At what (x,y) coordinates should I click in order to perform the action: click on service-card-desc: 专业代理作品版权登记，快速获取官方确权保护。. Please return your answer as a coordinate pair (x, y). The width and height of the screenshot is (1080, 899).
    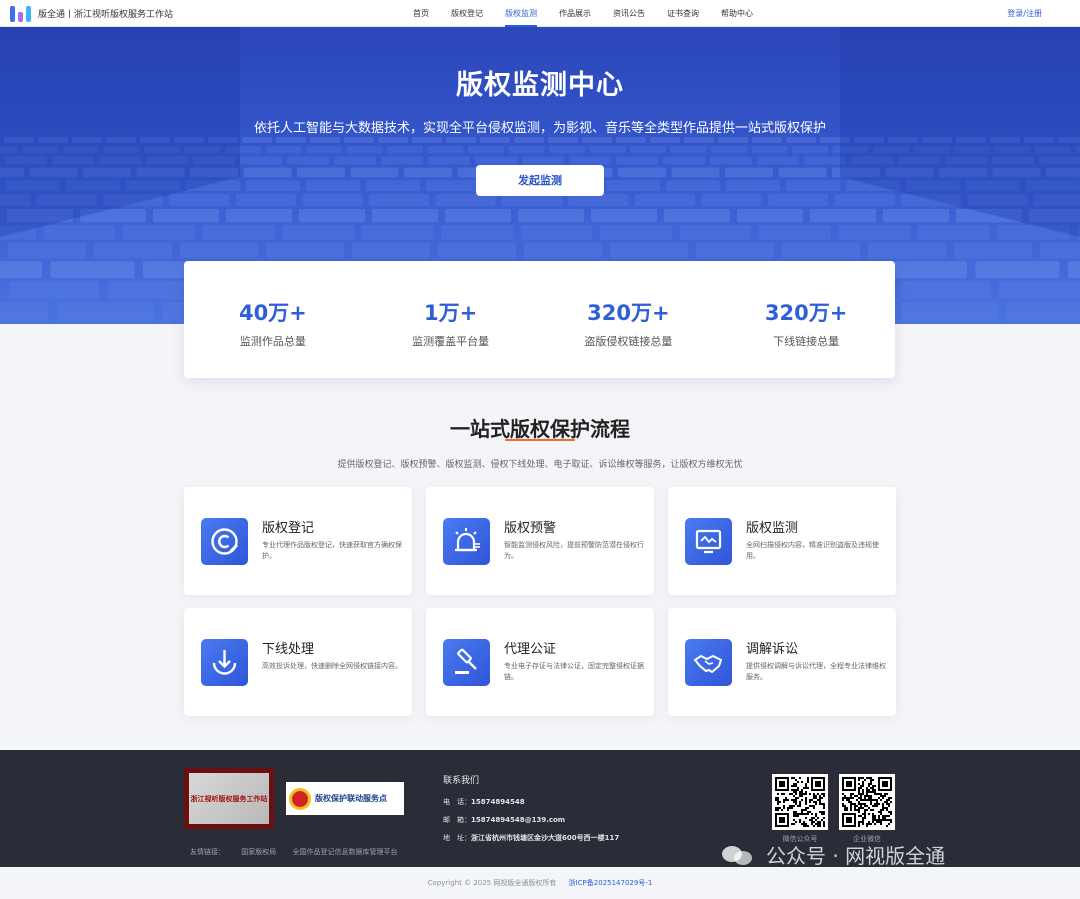
    Looking at the image, I should click on (332, 550).